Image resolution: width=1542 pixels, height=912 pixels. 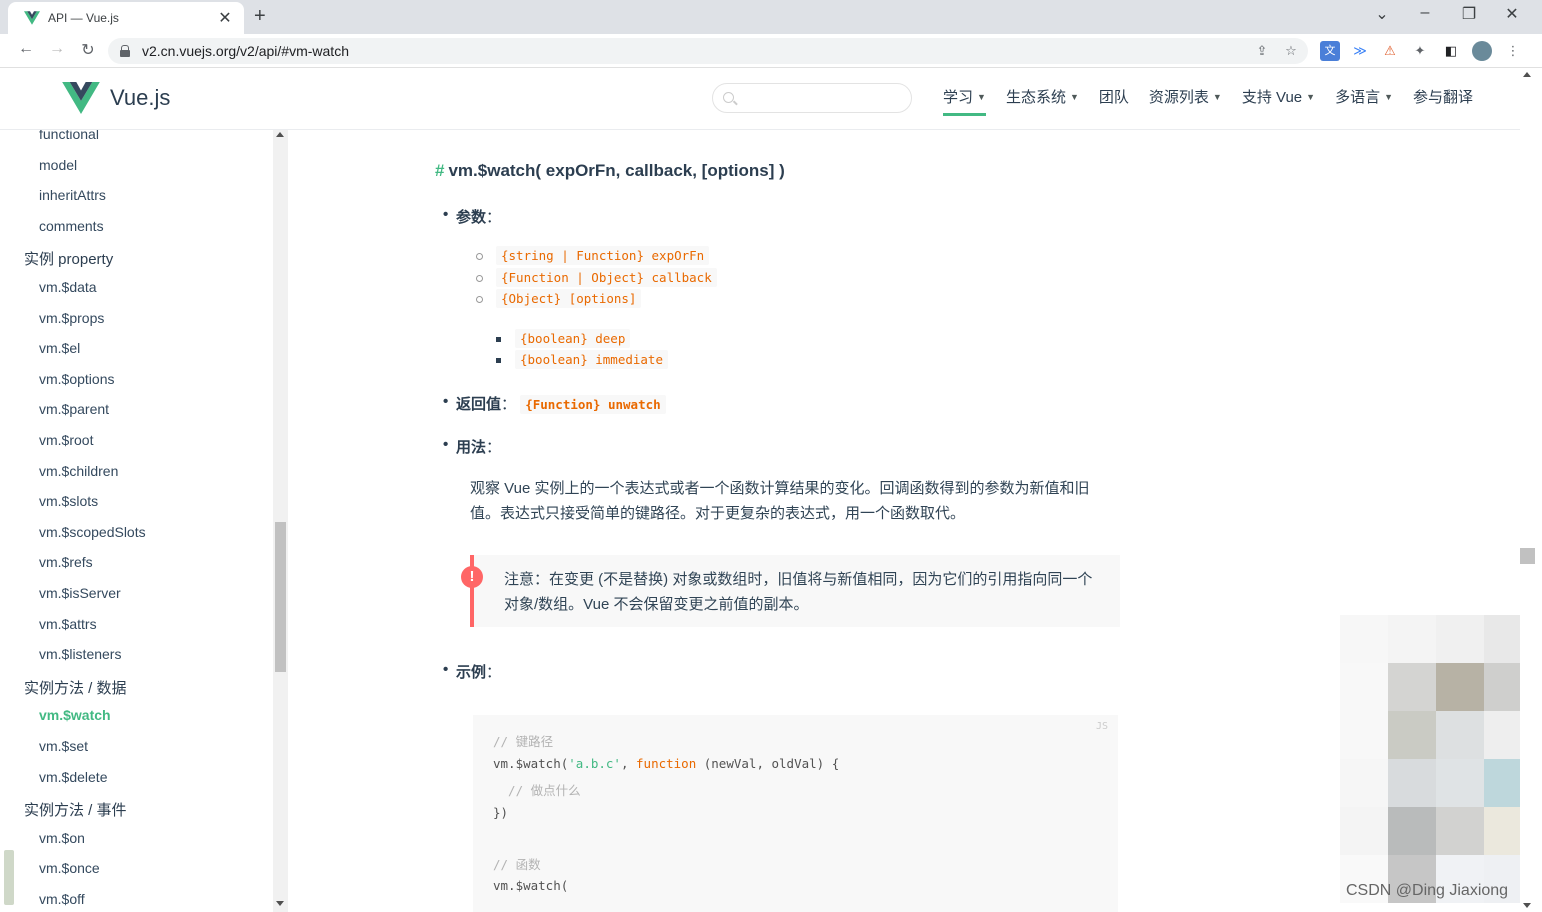 I want to click on share-icon: ⇪, so click(x=1262, y=51).